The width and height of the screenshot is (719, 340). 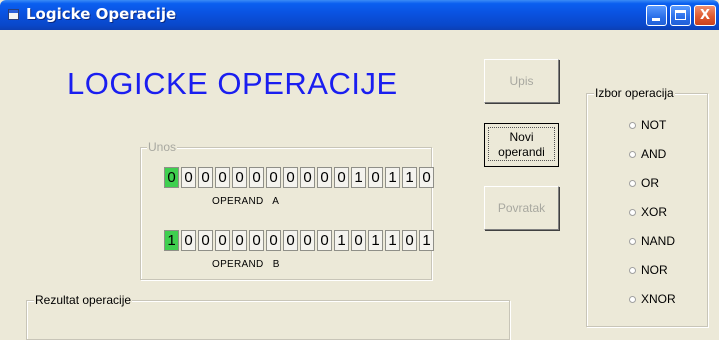 I want to click on operand-b-bits: 1000000000101101, so click(x=300, y=240).